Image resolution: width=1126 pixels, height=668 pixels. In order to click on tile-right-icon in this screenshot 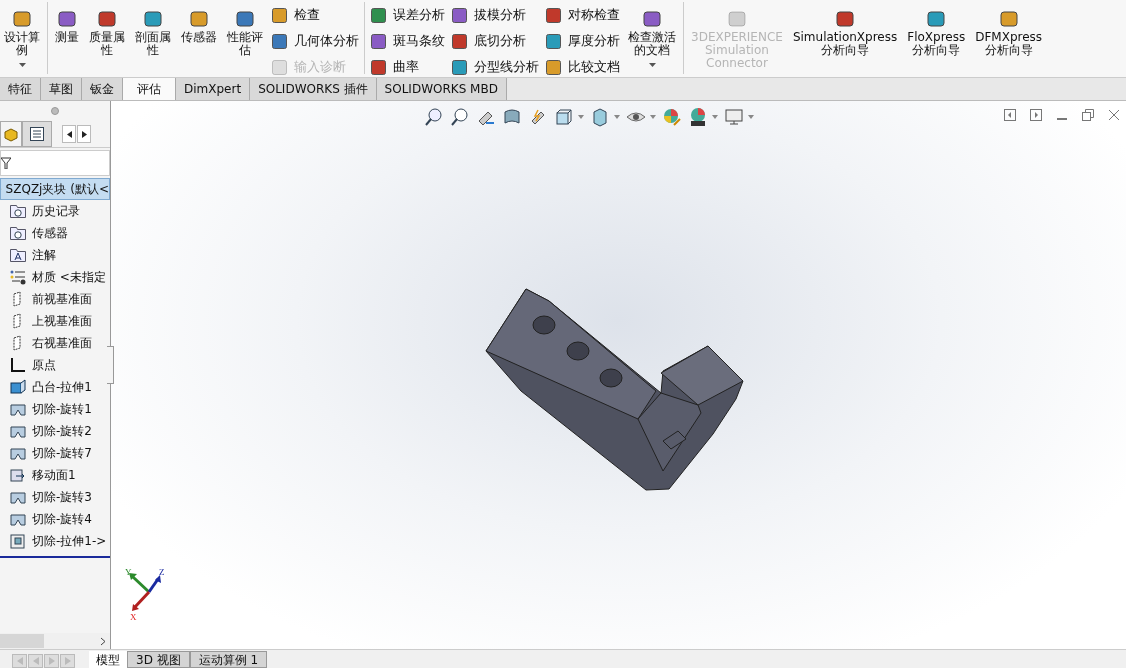, I will do `click(1036, 115)`.